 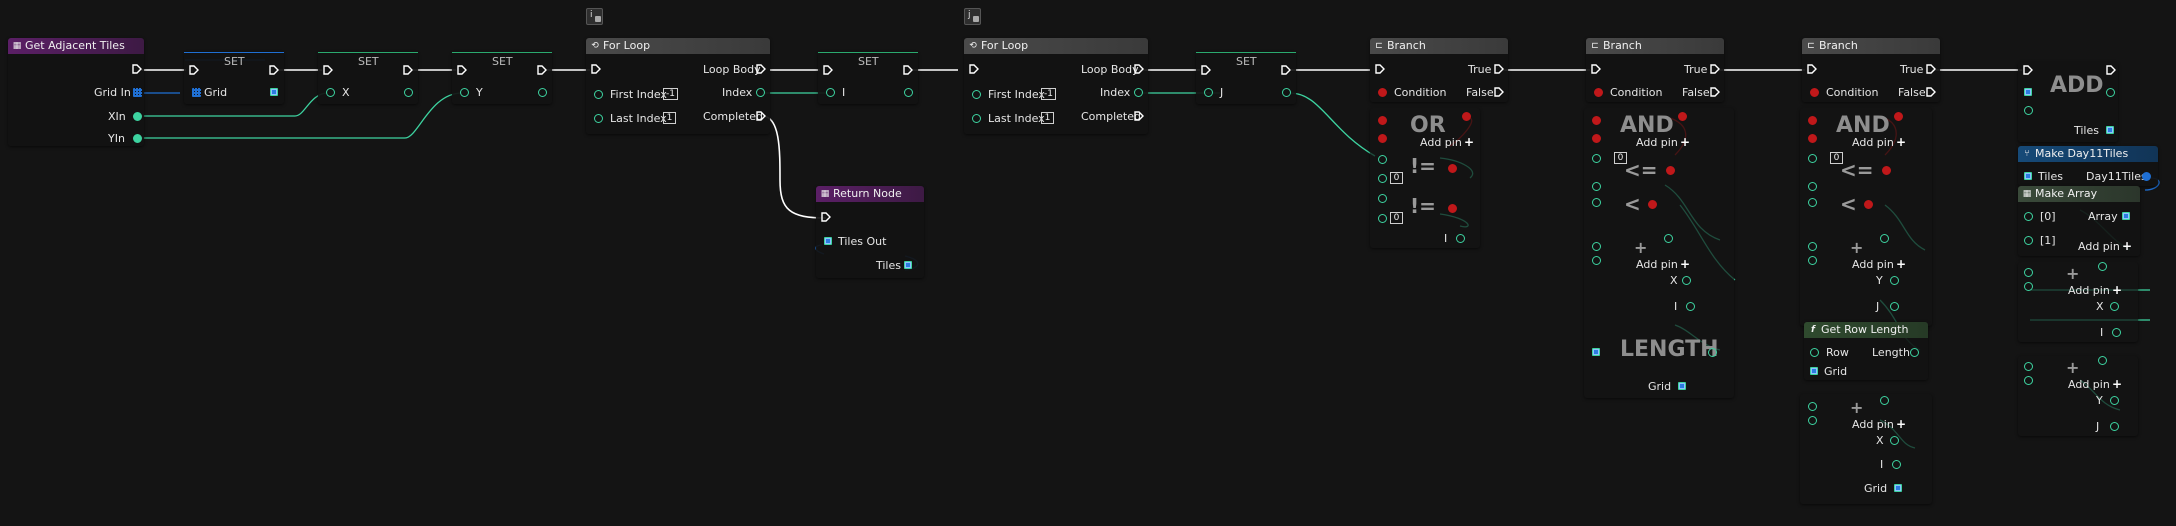 What do you see at coordinates (1914, 352) in the screenshot?
I see `length-out-pin` at bounding box center [1914, 352].